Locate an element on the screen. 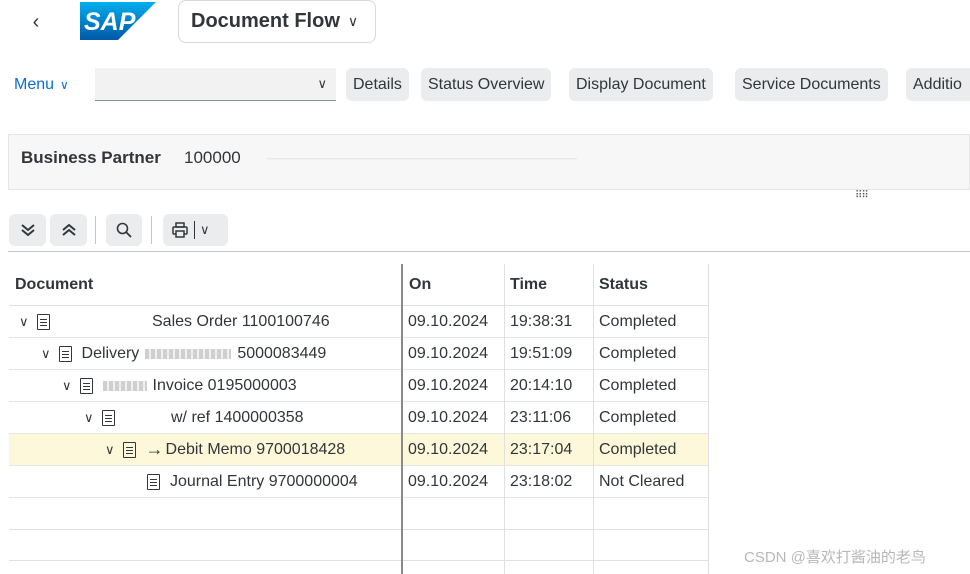  print-menu-button: ∨ is located at coordinates (195, 230).